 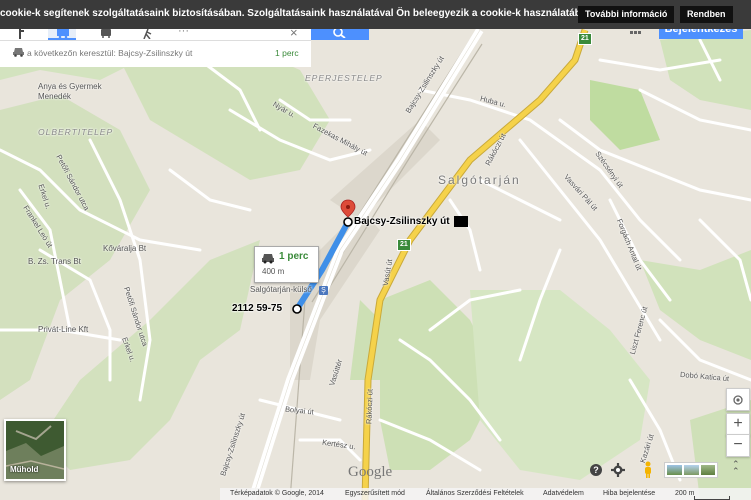 I want to click on minus-icon: −, so click(x=738, y=444).